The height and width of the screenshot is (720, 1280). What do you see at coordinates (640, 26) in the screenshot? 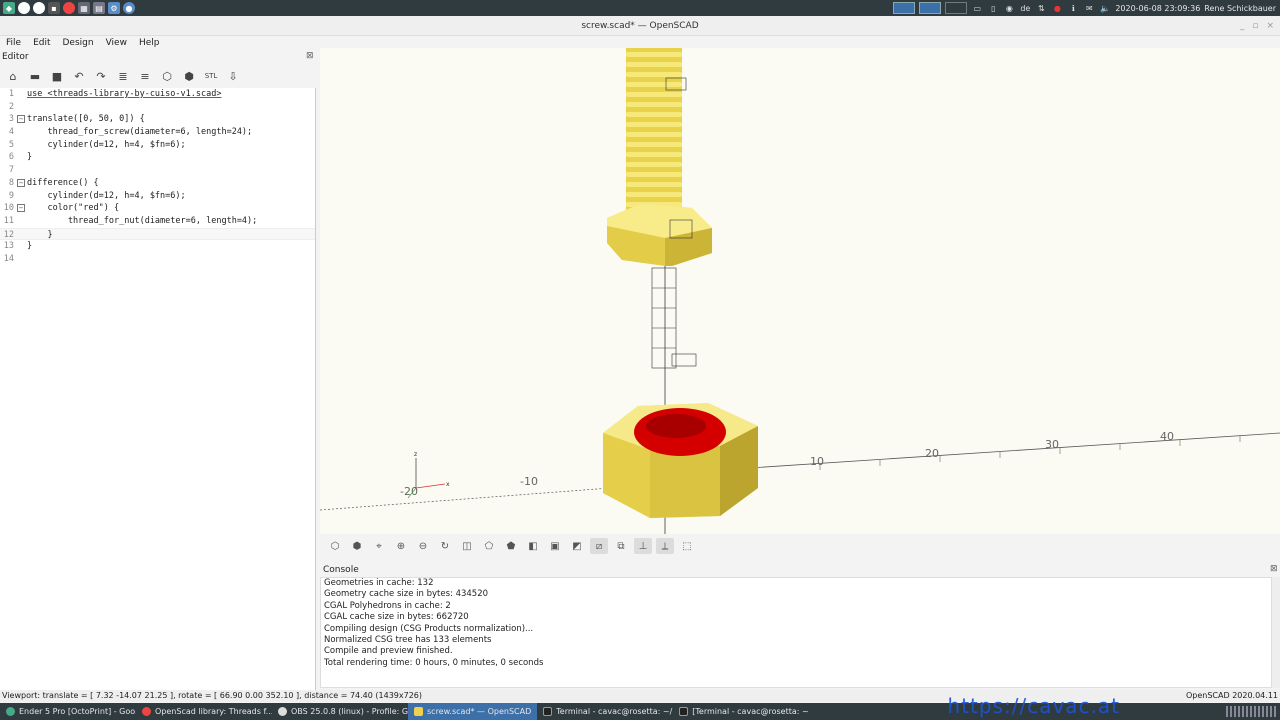
I see `window-titlebar: screw.scad* — OpenSCAD` at bounding box center [640, 26].